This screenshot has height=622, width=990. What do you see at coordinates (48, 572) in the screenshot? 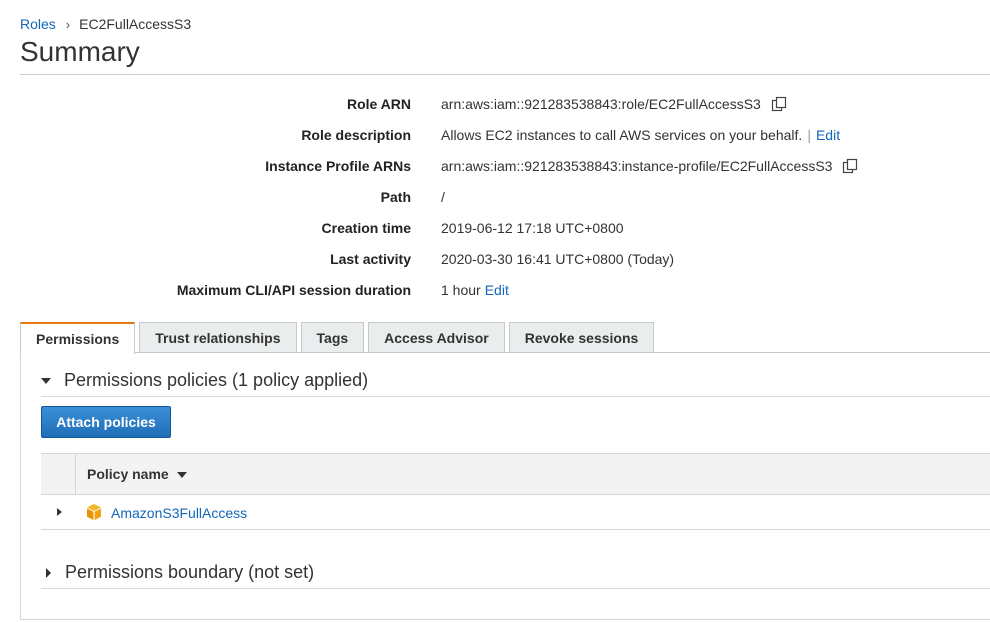
I see `caret-right-icon` at bounding box center [48, 572].